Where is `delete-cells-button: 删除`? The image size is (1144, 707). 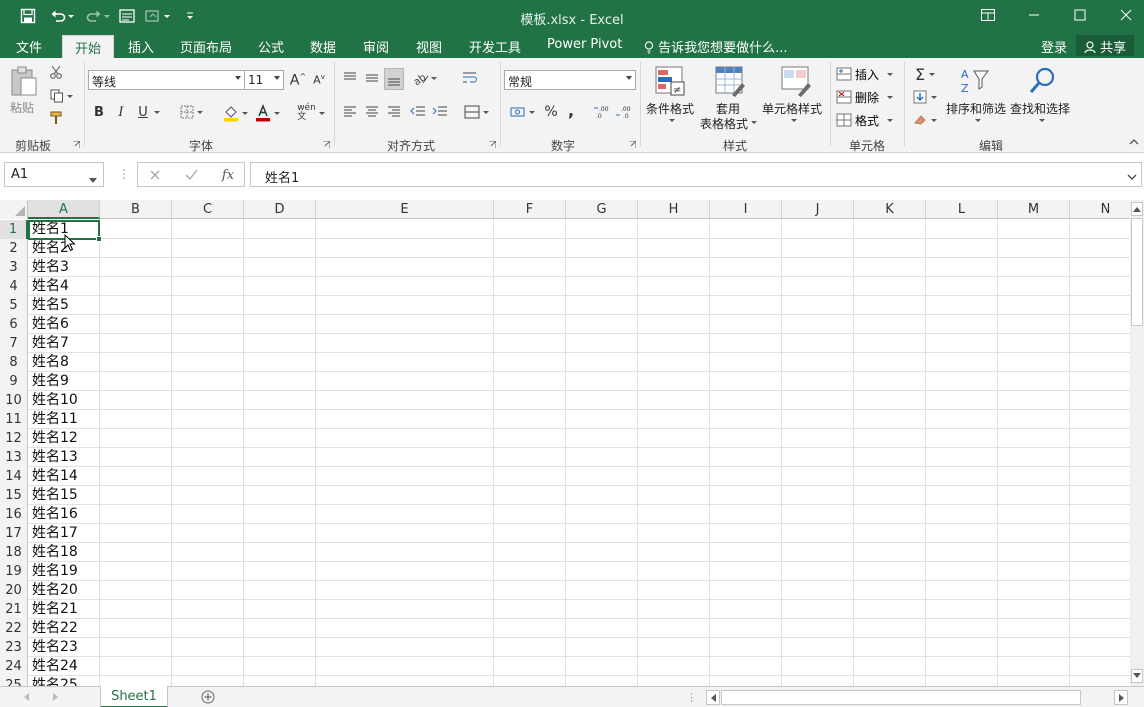
delete-cells-button: 删除 is located at coordinates (867, 97).